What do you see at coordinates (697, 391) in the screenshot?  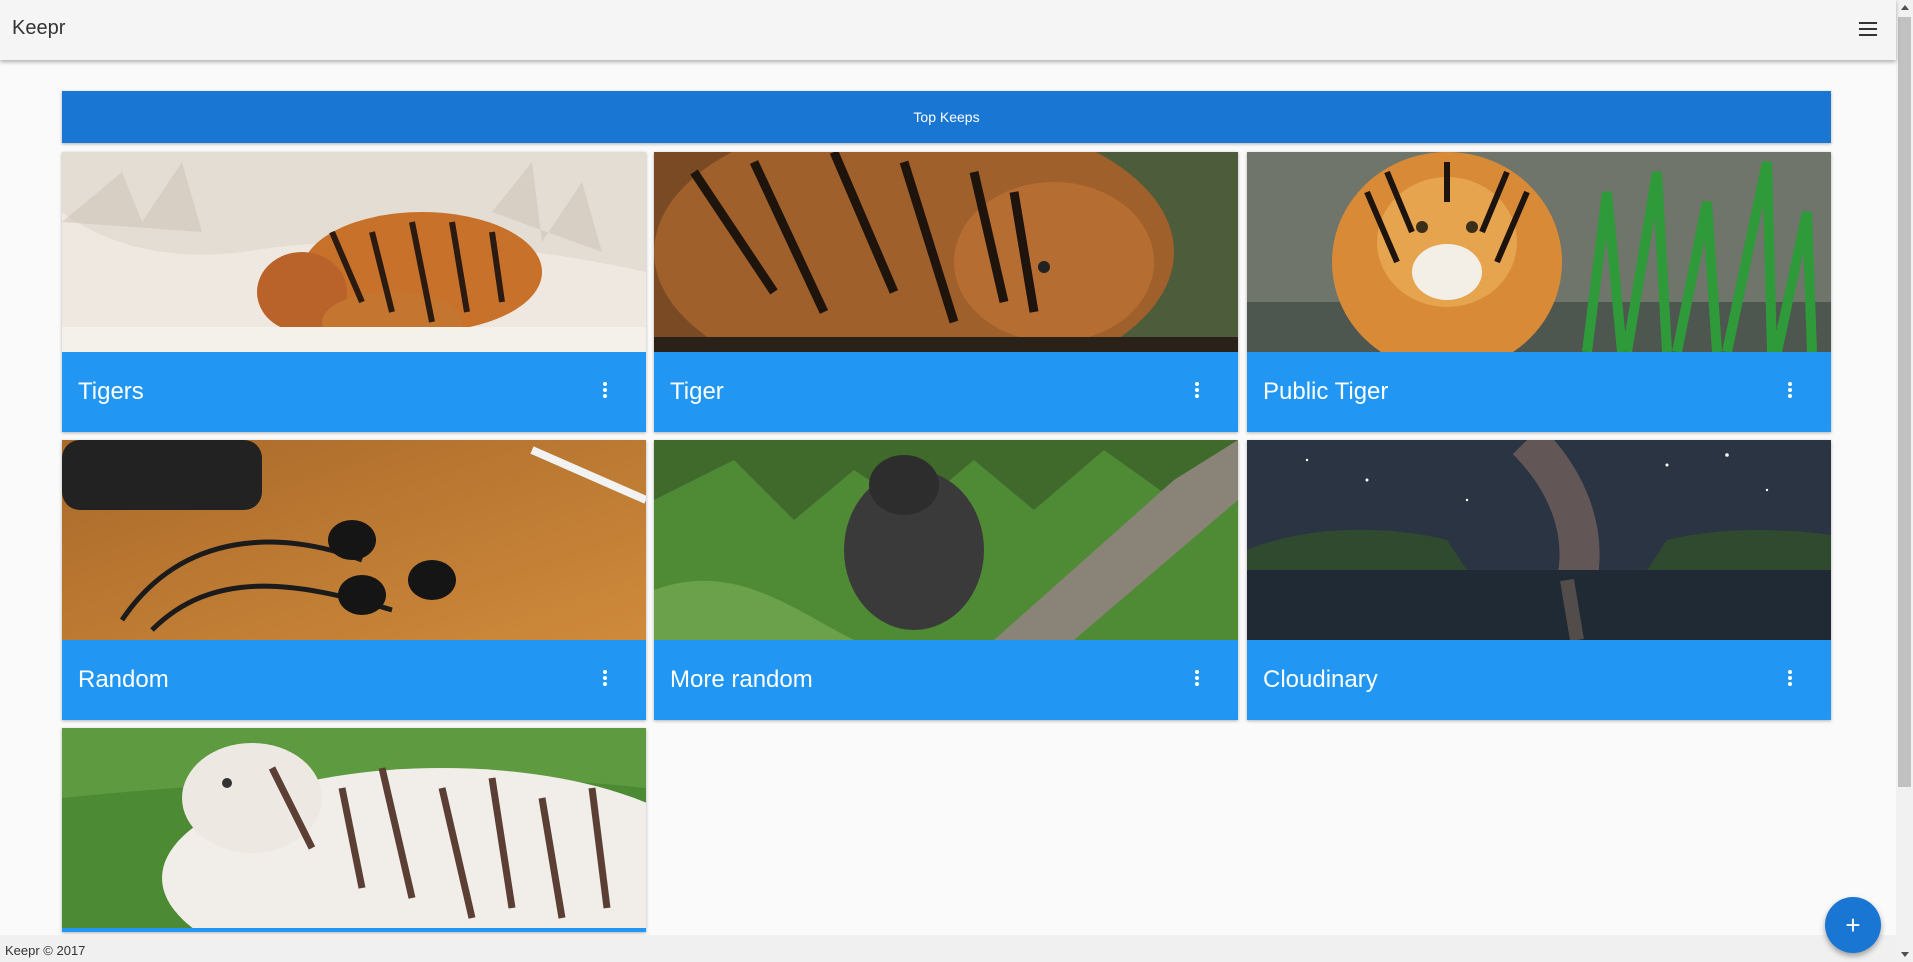 I see `card-title: Tiger` at bounding box center [697, 391].